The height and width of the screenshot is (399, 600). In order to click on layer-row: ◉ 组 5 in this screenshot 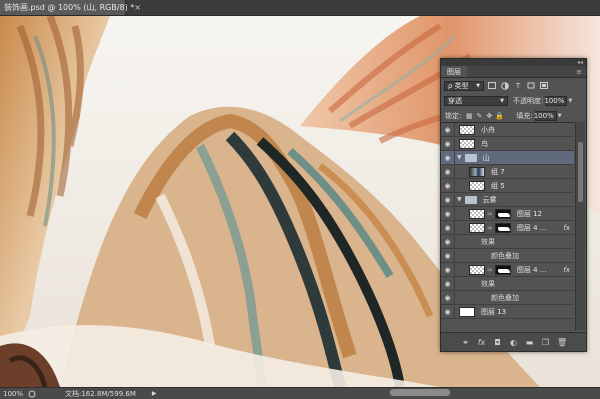, I will do `click(507, 185)`.